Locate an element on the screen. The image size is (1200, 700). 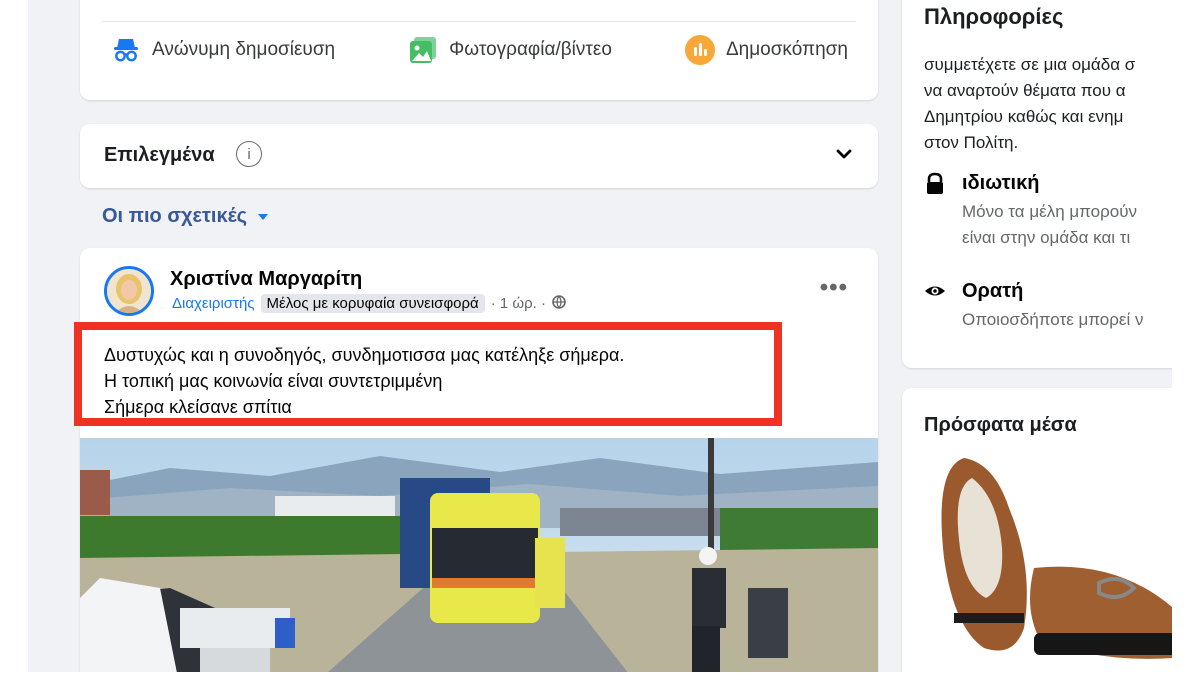
admin-role-label: Διαχειριστής is located at coordinates (213, 303).